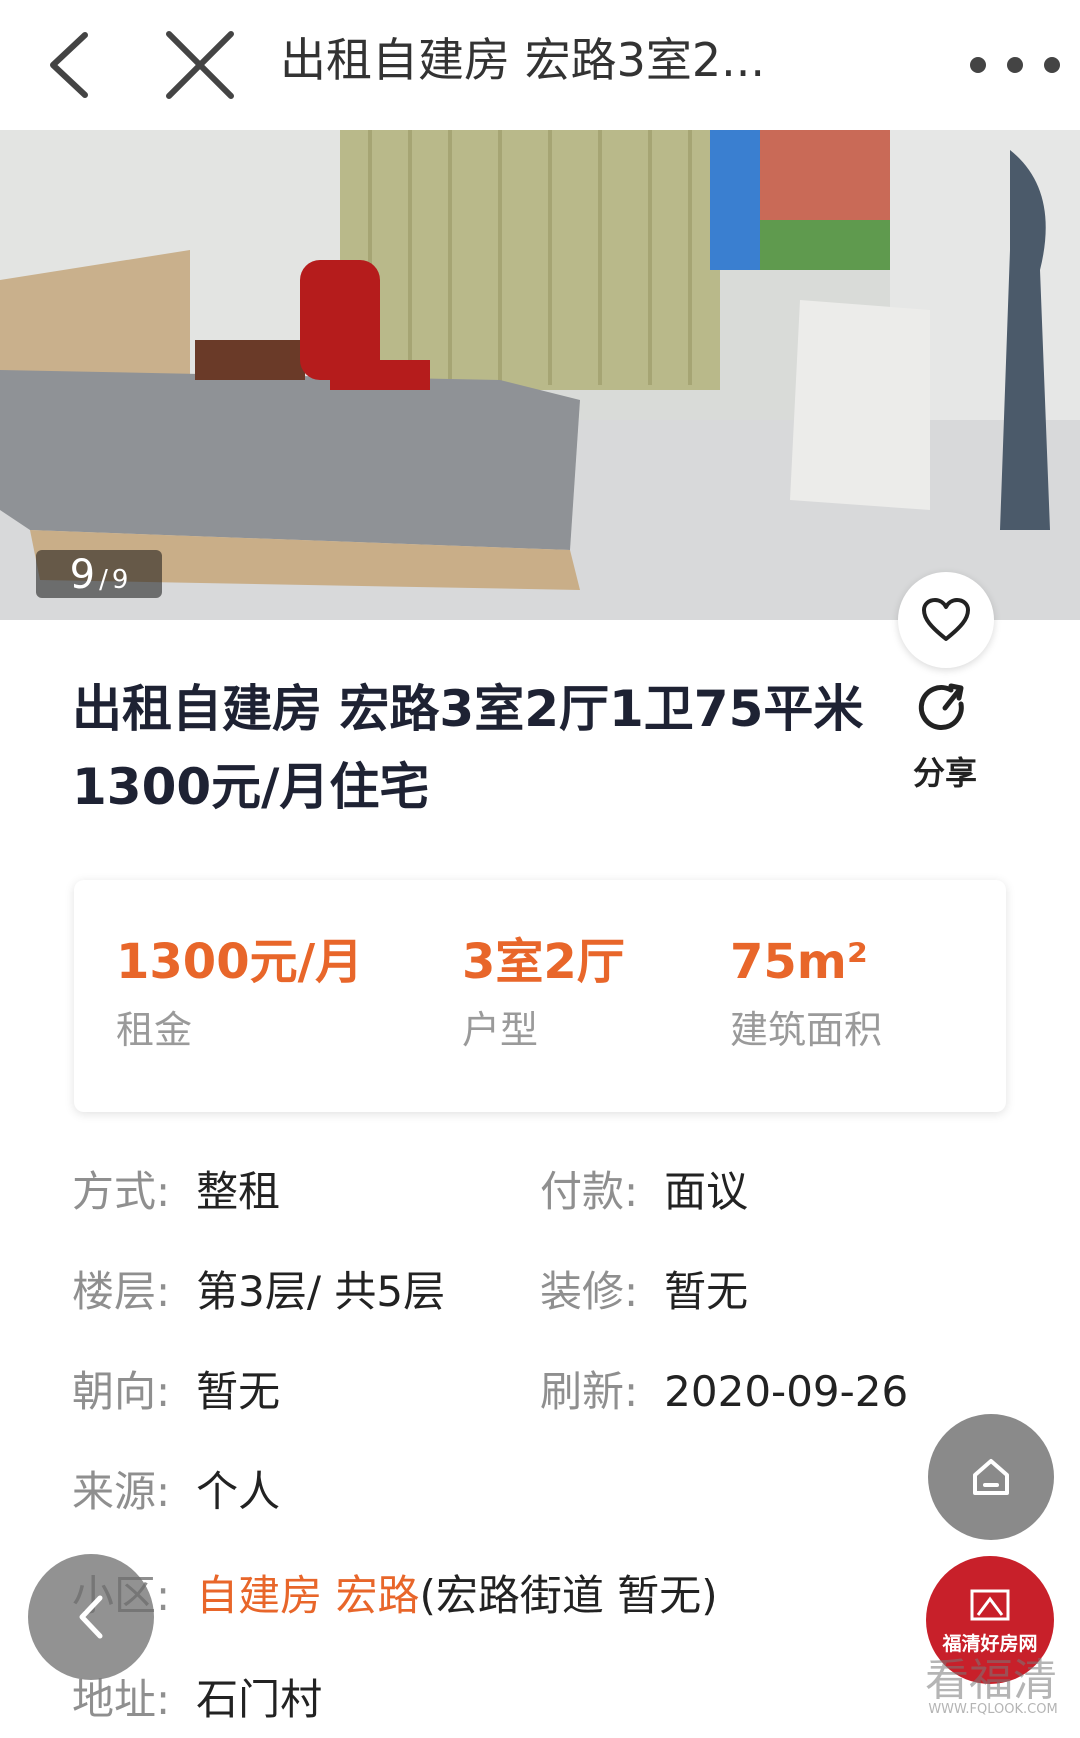  Describe the element at coordinates (945, 737) in the screenshot. I see `share-button: 分享` at that location.